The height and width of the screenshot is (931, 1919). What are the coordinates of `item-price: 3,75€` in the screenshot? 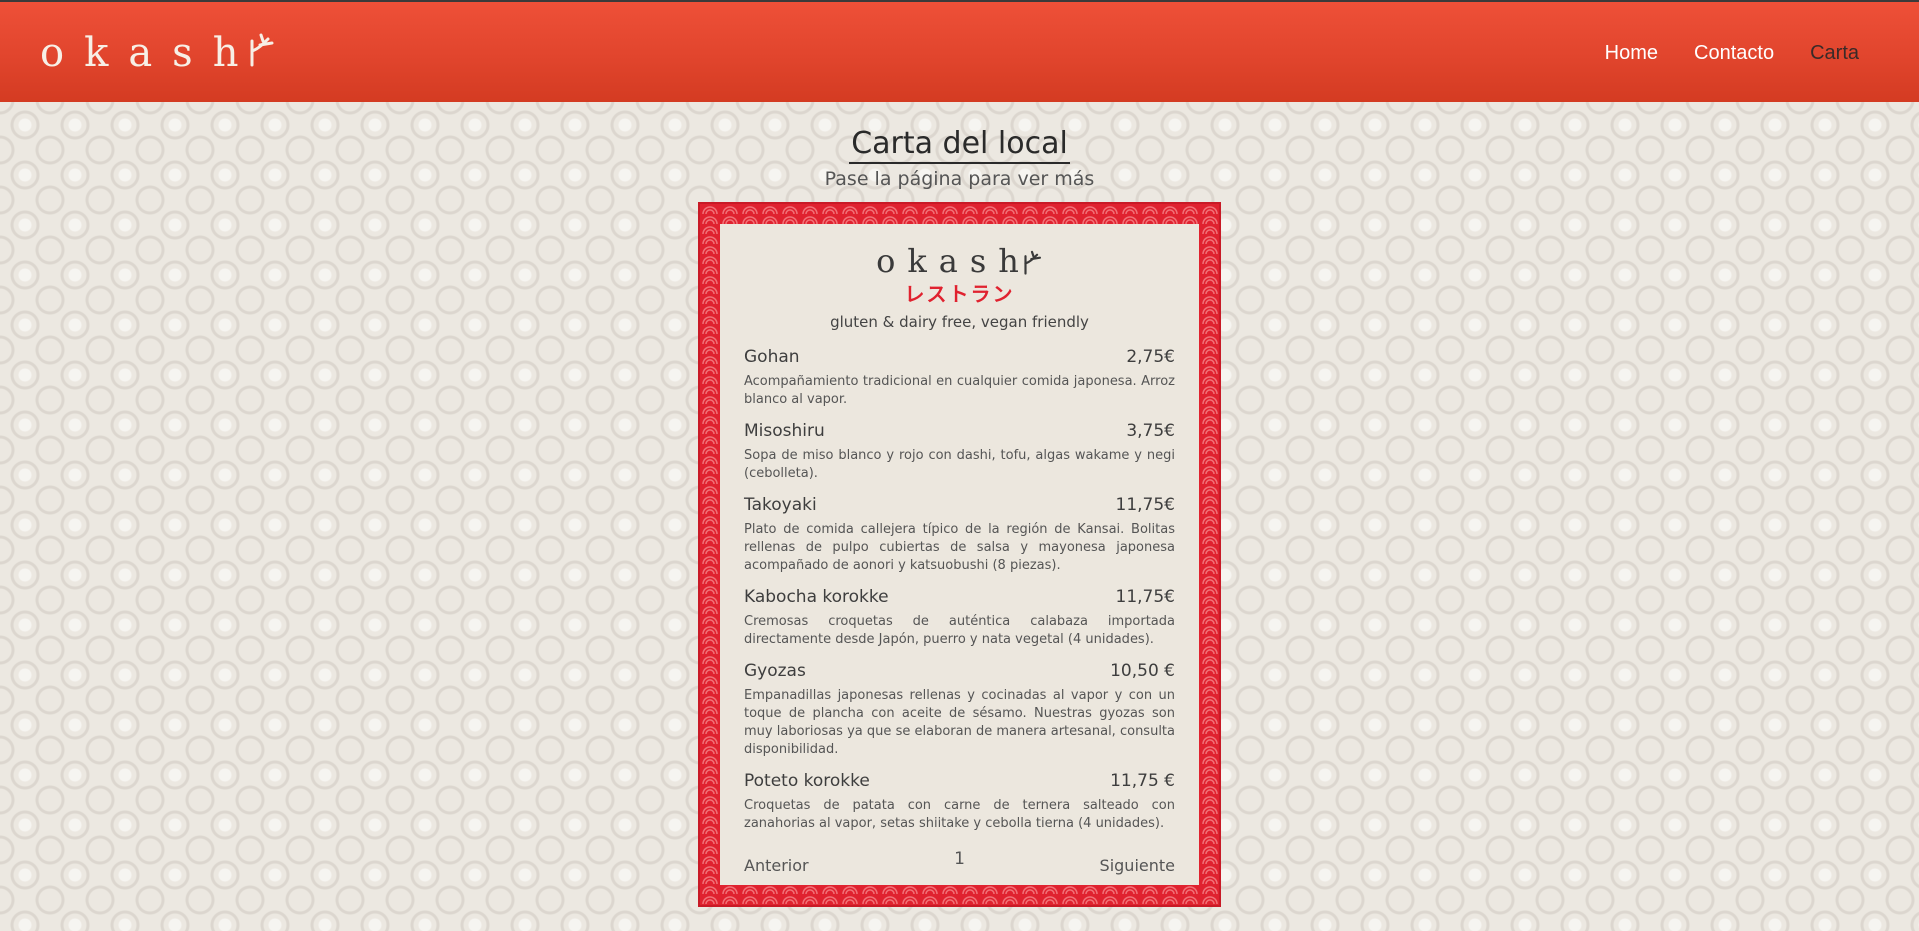 It's located at (1150, 431).